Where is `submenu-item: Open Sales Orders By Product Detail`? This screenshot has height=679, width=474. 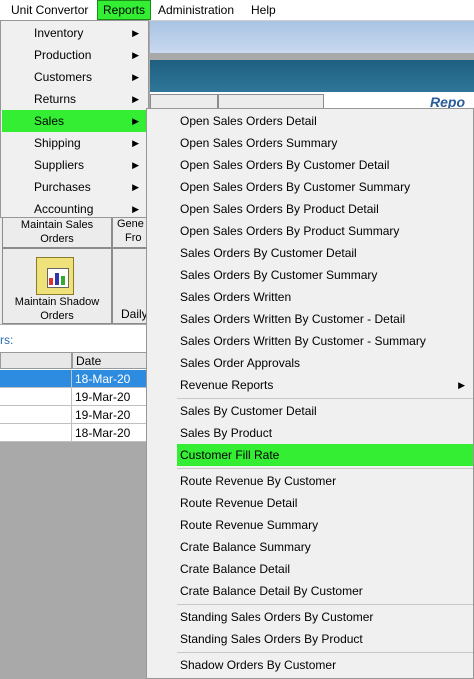 submenu-item: Open Sales Orders By Product Detail is located at coordinates (325, 209).